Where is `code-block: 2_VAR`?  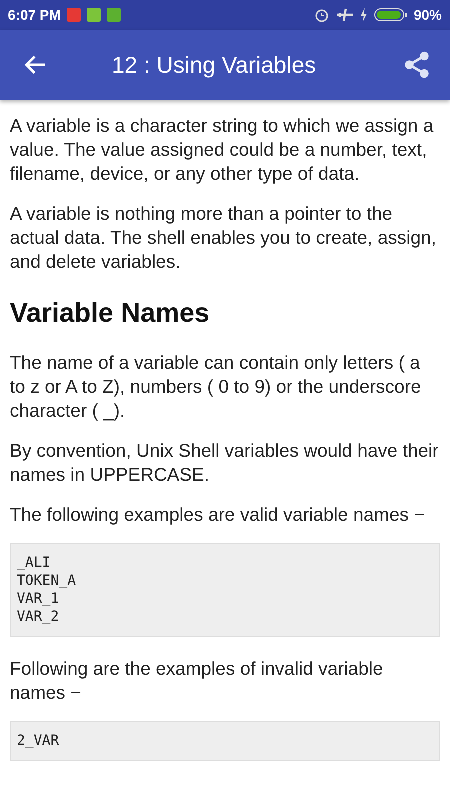 code-block: 2_VAR is located at coordinates (225, 741).